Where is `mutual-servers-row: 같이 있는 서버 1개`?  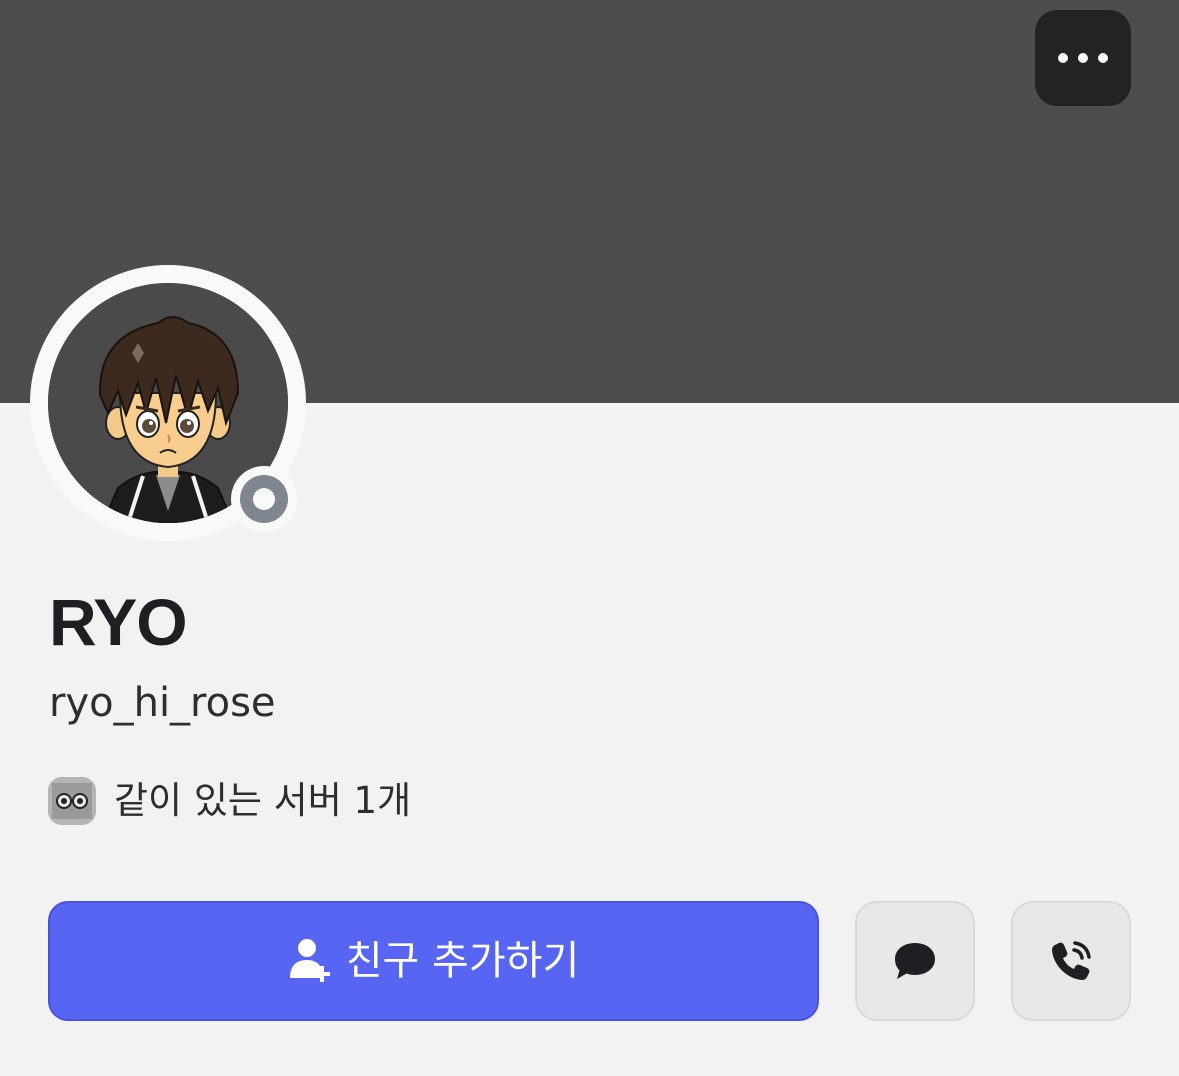
mutual-servers-row: 같이 있는 서버 1개 is located at coordinates (229, 801).